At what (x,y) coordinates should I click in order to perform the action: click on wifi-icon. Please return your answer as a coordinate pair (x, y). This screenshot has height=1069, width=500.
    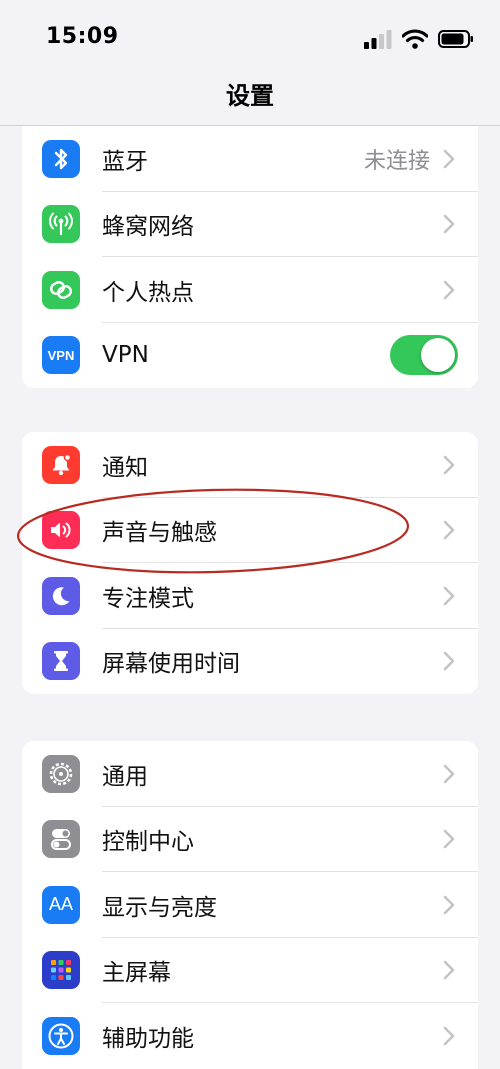
    Looking at the image, I should click on (415, 39).